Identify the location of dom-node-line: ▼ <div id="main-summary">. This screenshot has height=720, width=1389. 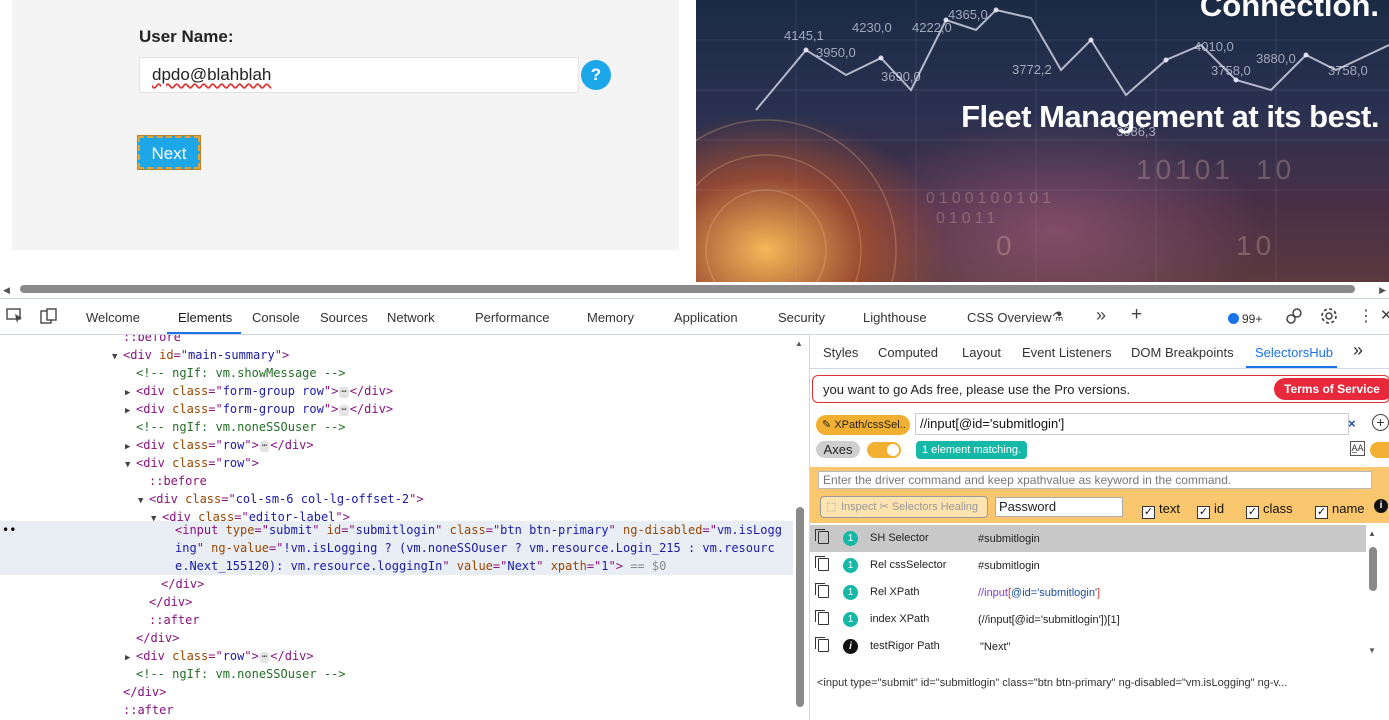
(200, 355).